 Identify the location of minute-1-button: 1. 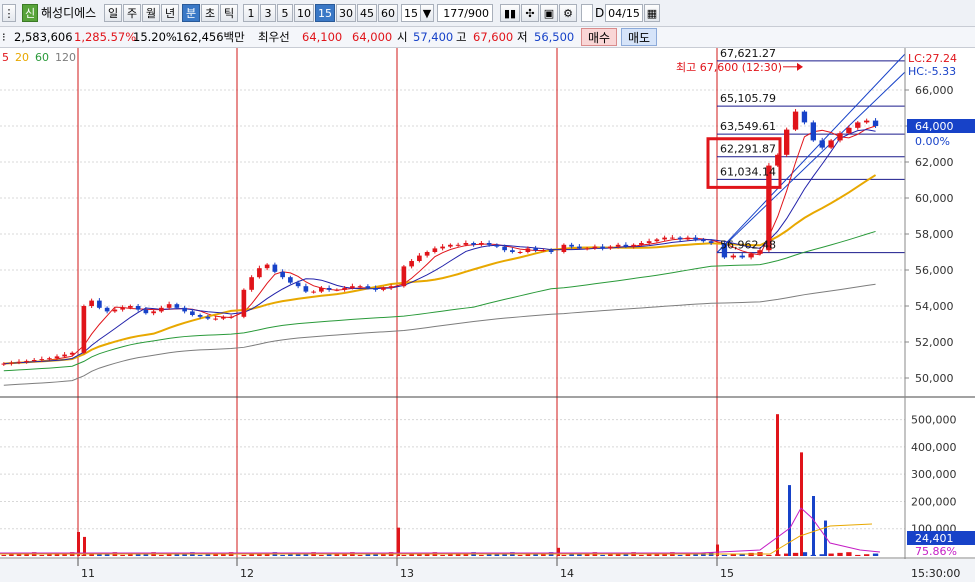
(251, 13).